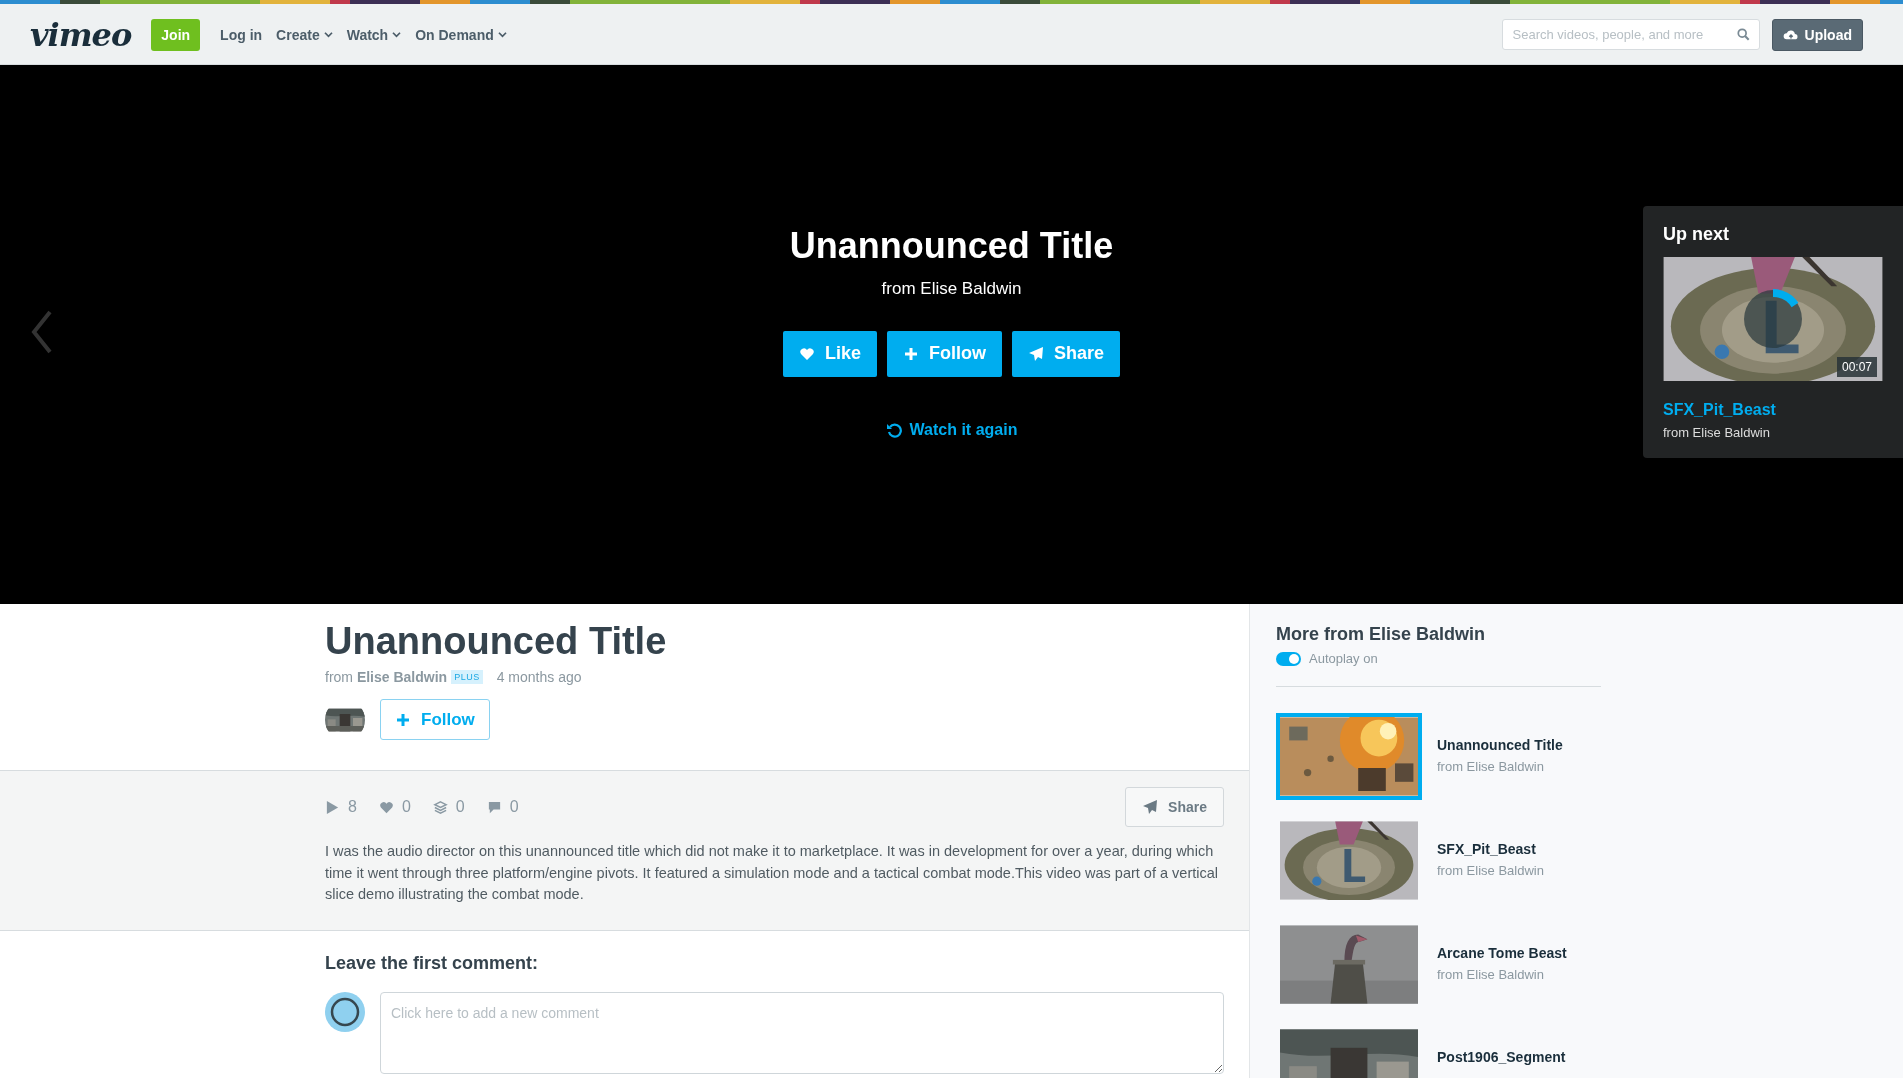 The image size is (1903, 1079). Describe the element at coordinates (1790, 34) in the screenshot. I see `upload-cloud-icon` at that location.